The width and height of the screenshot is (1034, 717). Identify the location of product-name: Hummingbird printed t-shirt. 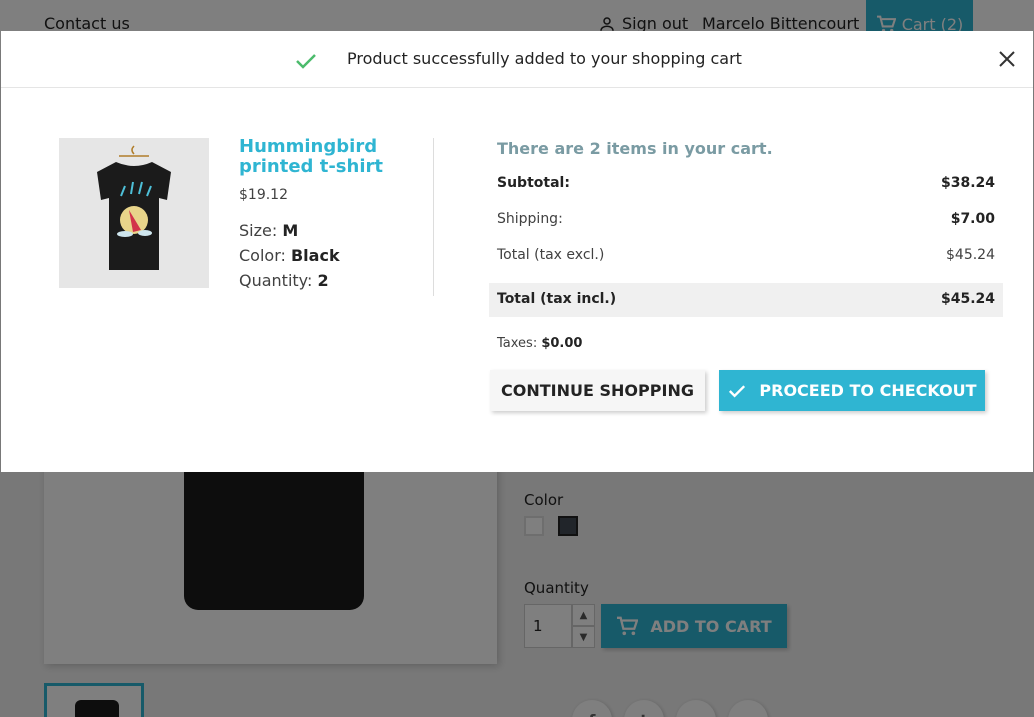
(324, 157).